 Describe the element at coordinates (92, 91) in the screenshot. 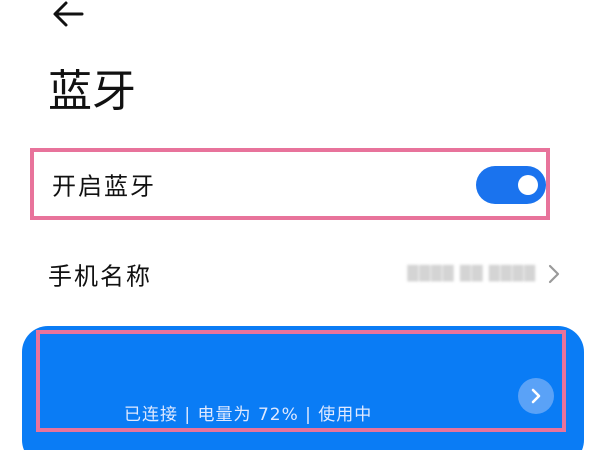

I see `page-title: 蓝牙` at that location.